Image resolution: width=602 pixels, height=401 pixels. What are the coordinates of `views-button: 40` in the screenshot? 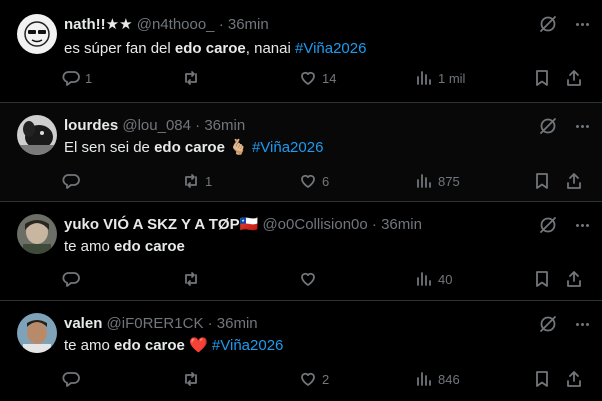 It's located at (433, 279).